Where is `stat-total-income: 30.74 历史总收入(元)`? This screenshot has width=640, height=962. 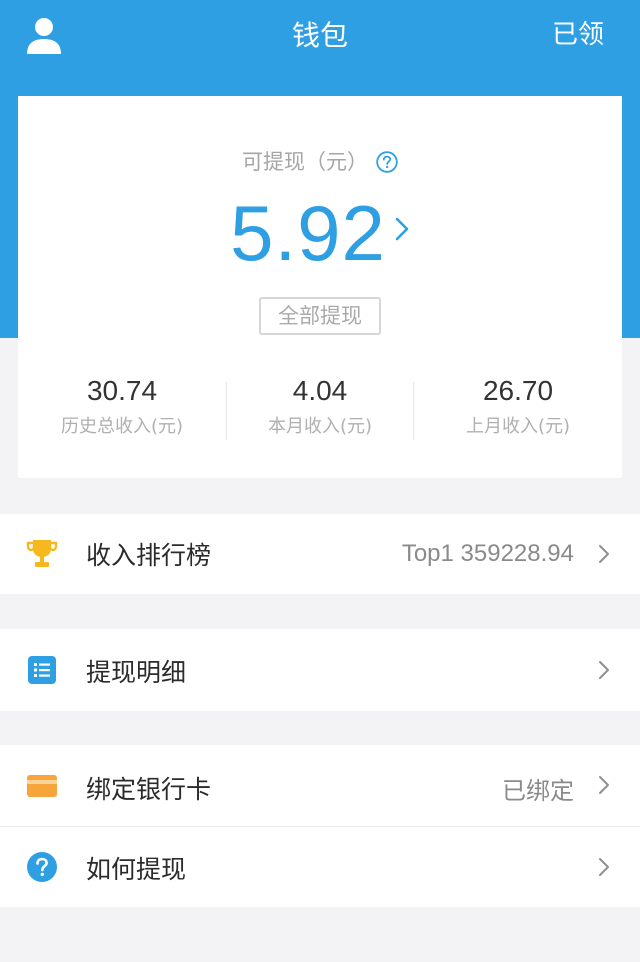
stat-total-income: 30.74 历史总收入(元) is located at coordinates (122, 409).